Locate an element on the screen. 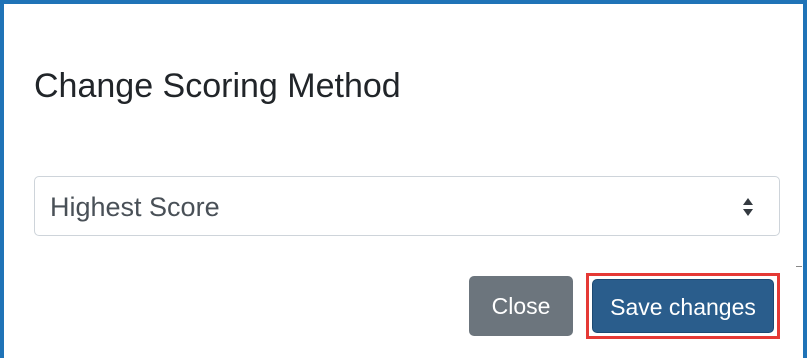 This screenshot has height=358, width=807. close-button: Close is located at coordinates (521, 306).